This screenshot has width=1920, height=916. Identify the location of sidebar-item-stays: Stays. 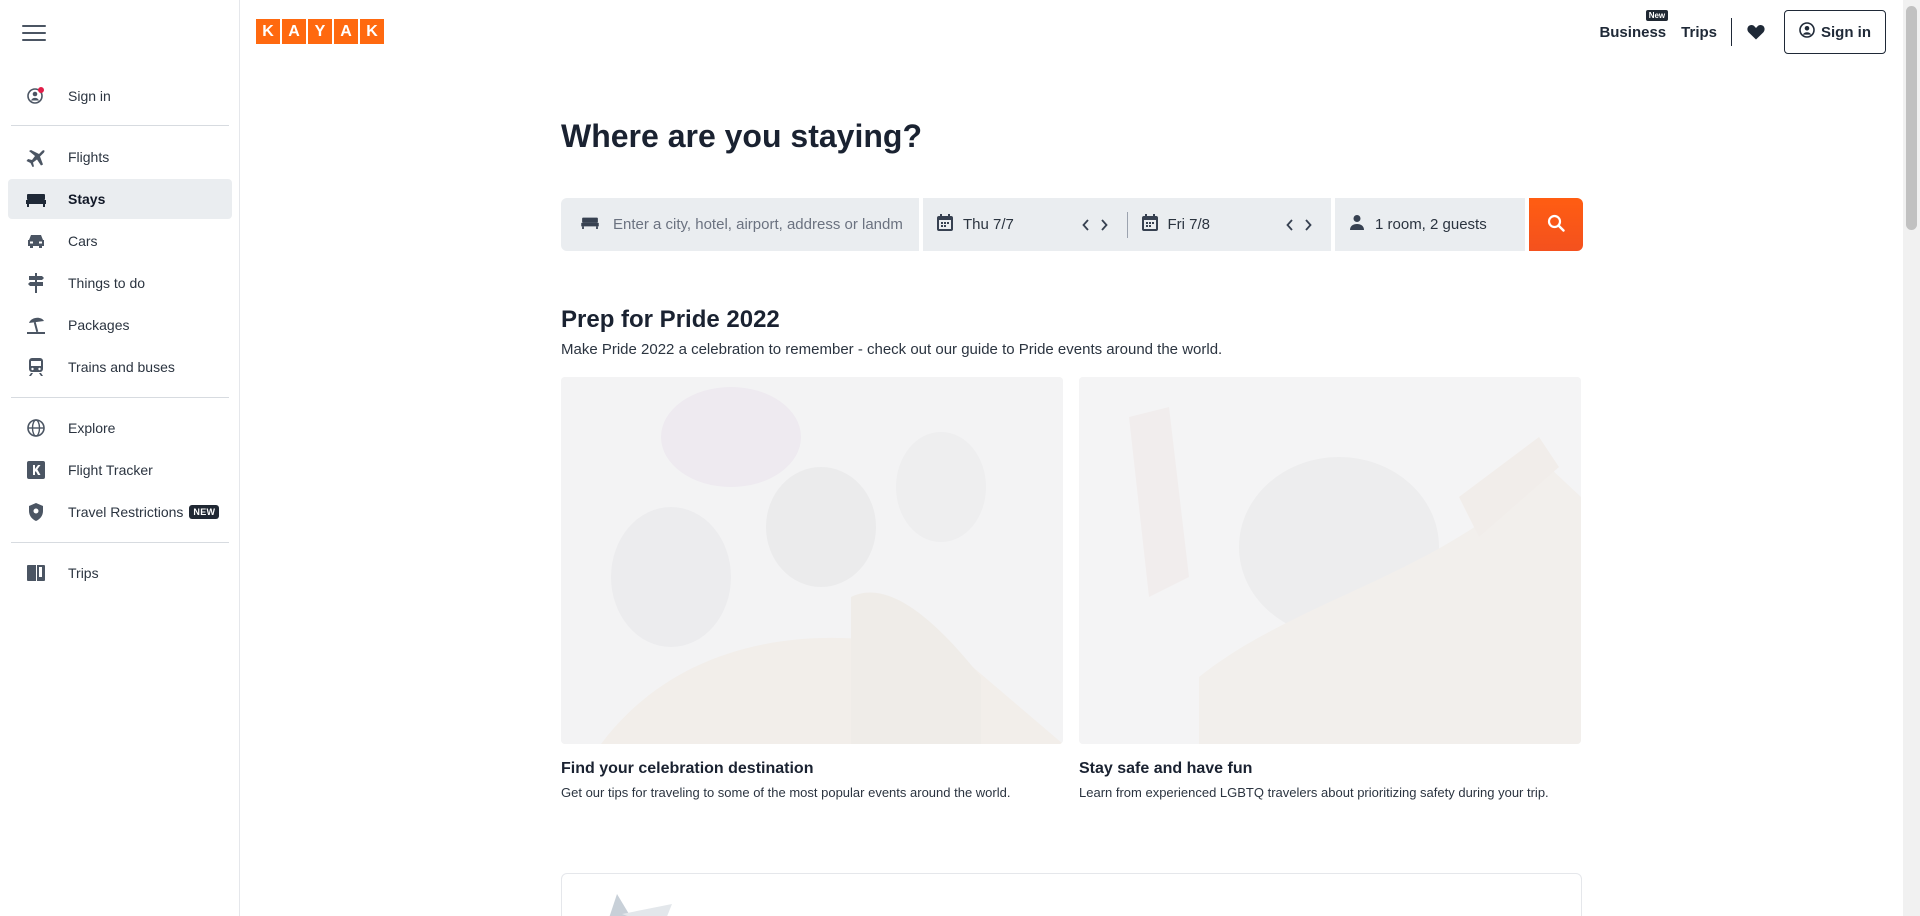
(120, 199).